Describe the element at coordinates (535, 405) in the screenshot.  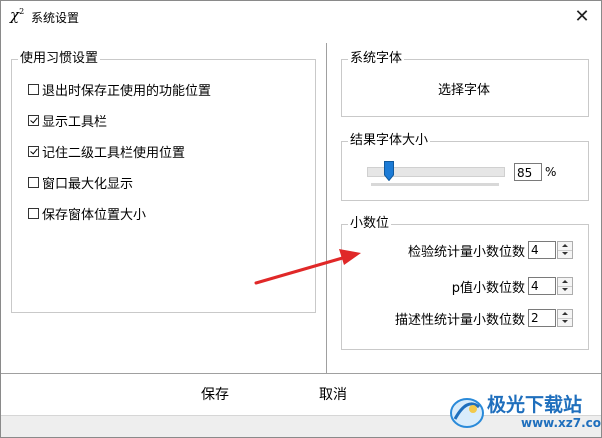
I see `watermark-text: 极光下载站` at that location.